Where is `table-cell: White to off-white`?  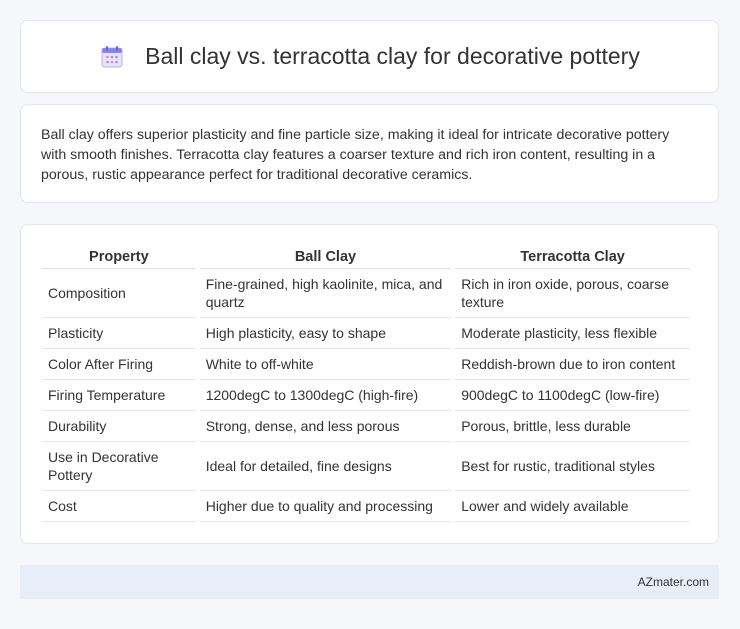 table-cell: White to off-white is located at coordinates (325, 364).